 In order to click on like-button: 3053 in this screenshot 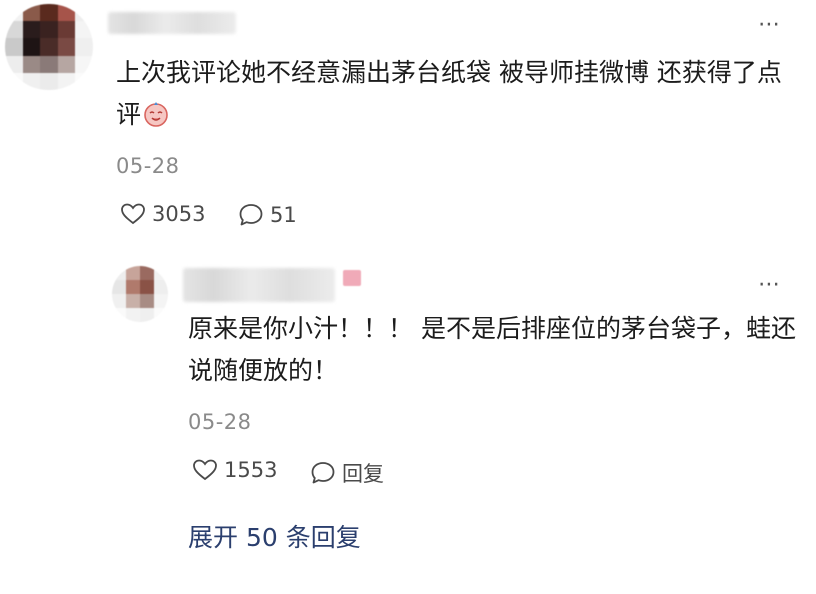, I will do `click(162, 214)`.